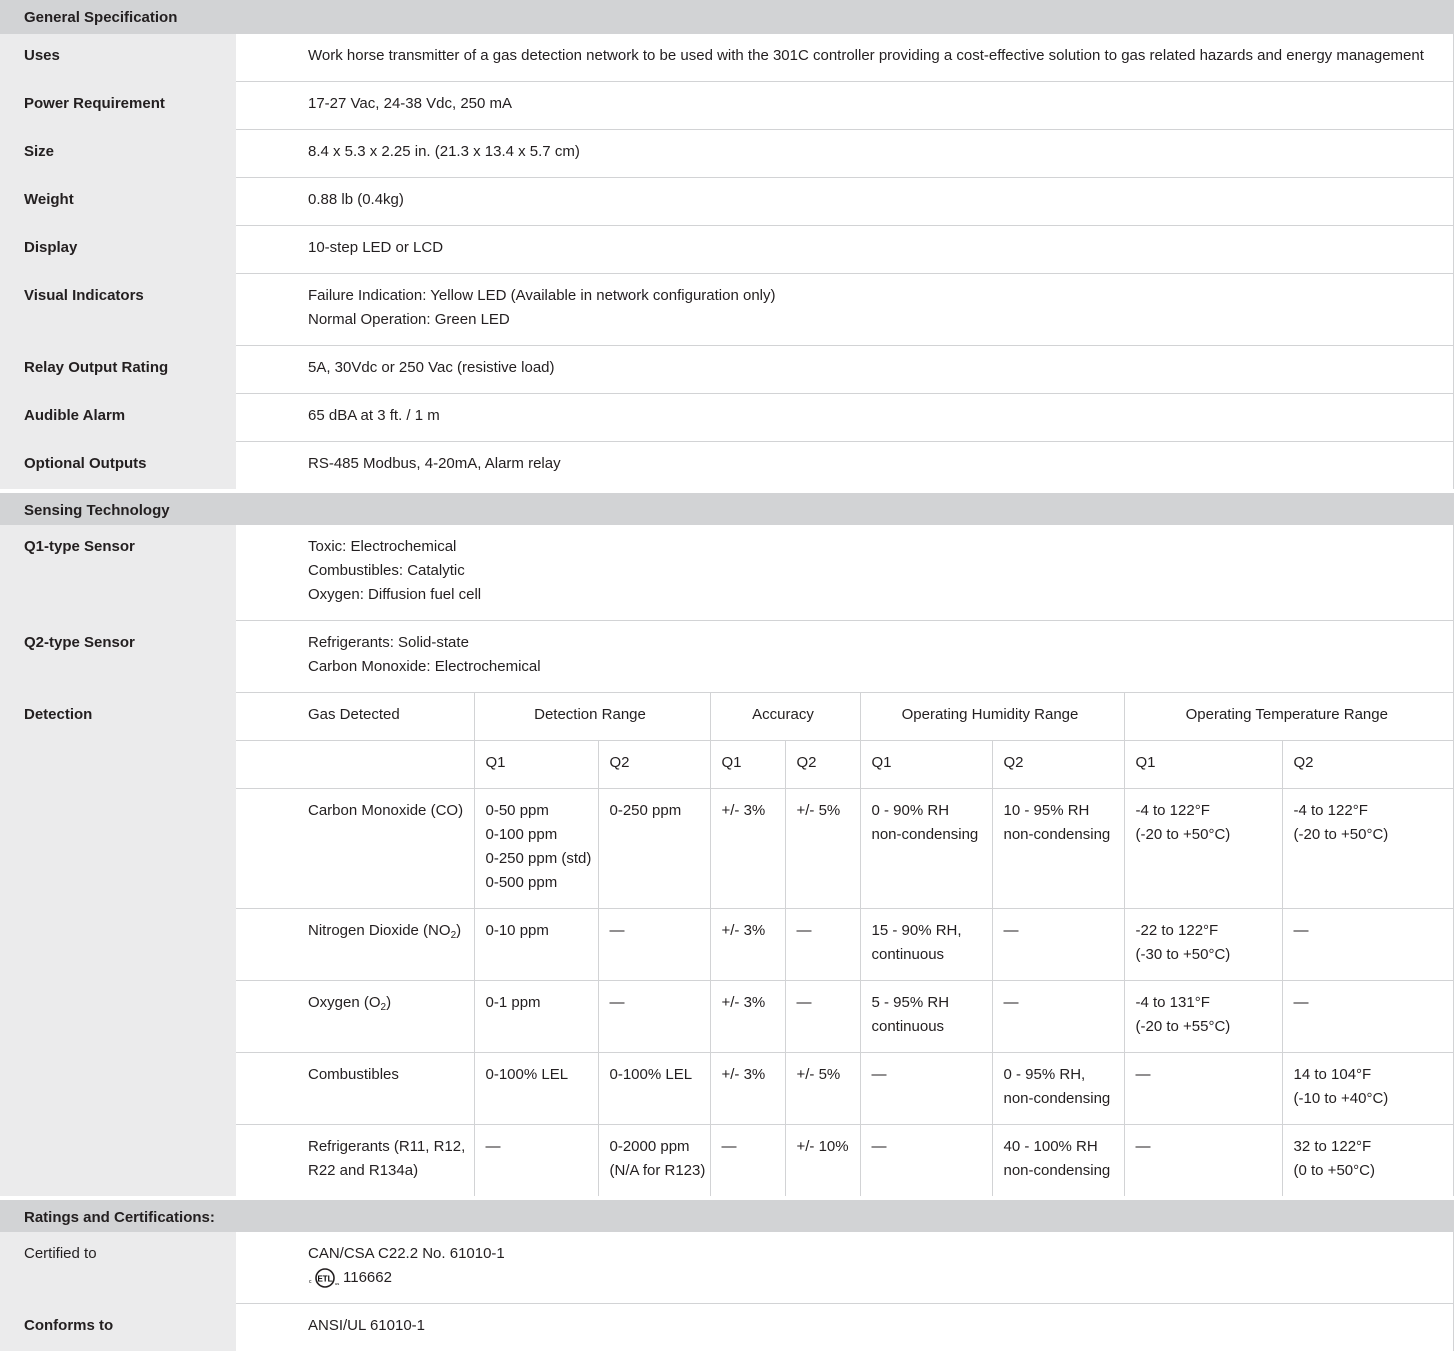 This screenshot has width=1454, height=1351. What do you see at coordinates (658, 1147) in the screenshot?
I see `detection-cell-line: 0-2000 ppm` at bounding box center [658, 1147].